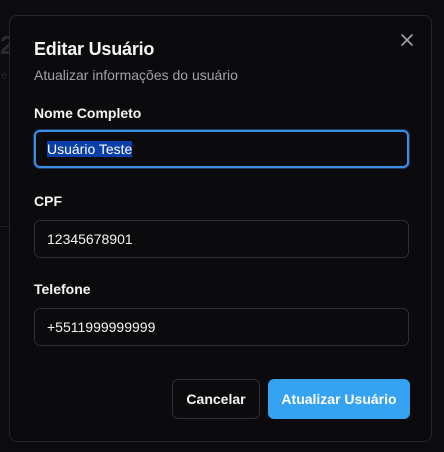 The image size is (444, 452). What do you see at coordinates (221, 149) in the screenshot?
I see `full-name-input` at bounding box center [221, 149].